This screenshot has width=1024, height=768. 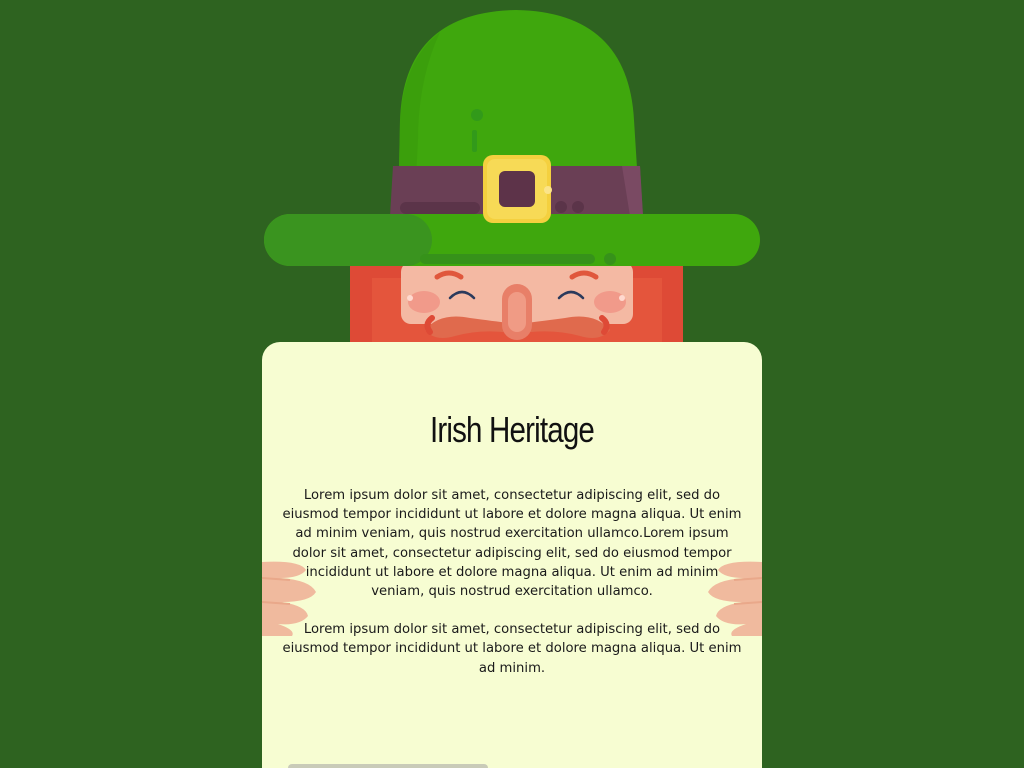 I want to click on left-hand-icon, so click(x=288, y=598).